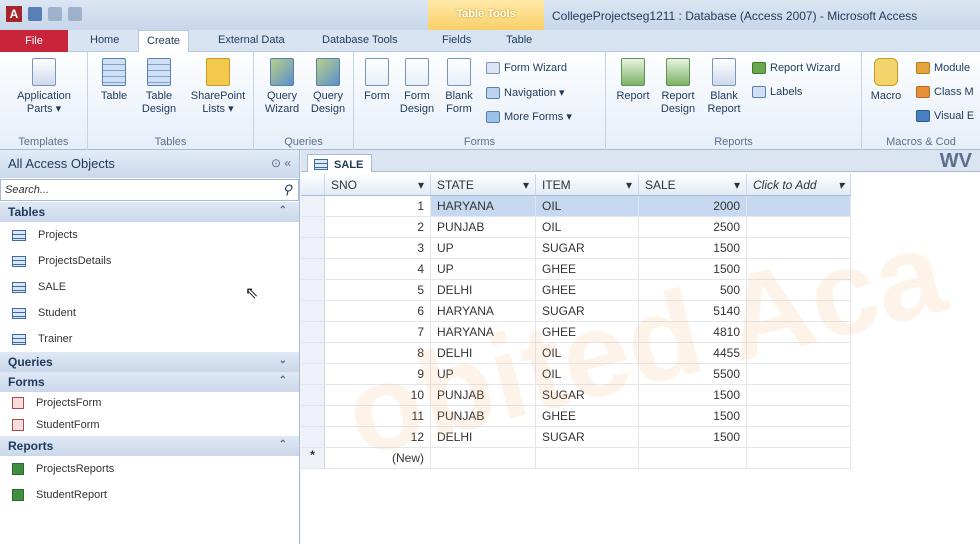 This screenshot has width=980, height=544. What do you see at coordinates (35, 14) in the screenshot?
I see `save-icon` at bounding box center [35, 14].